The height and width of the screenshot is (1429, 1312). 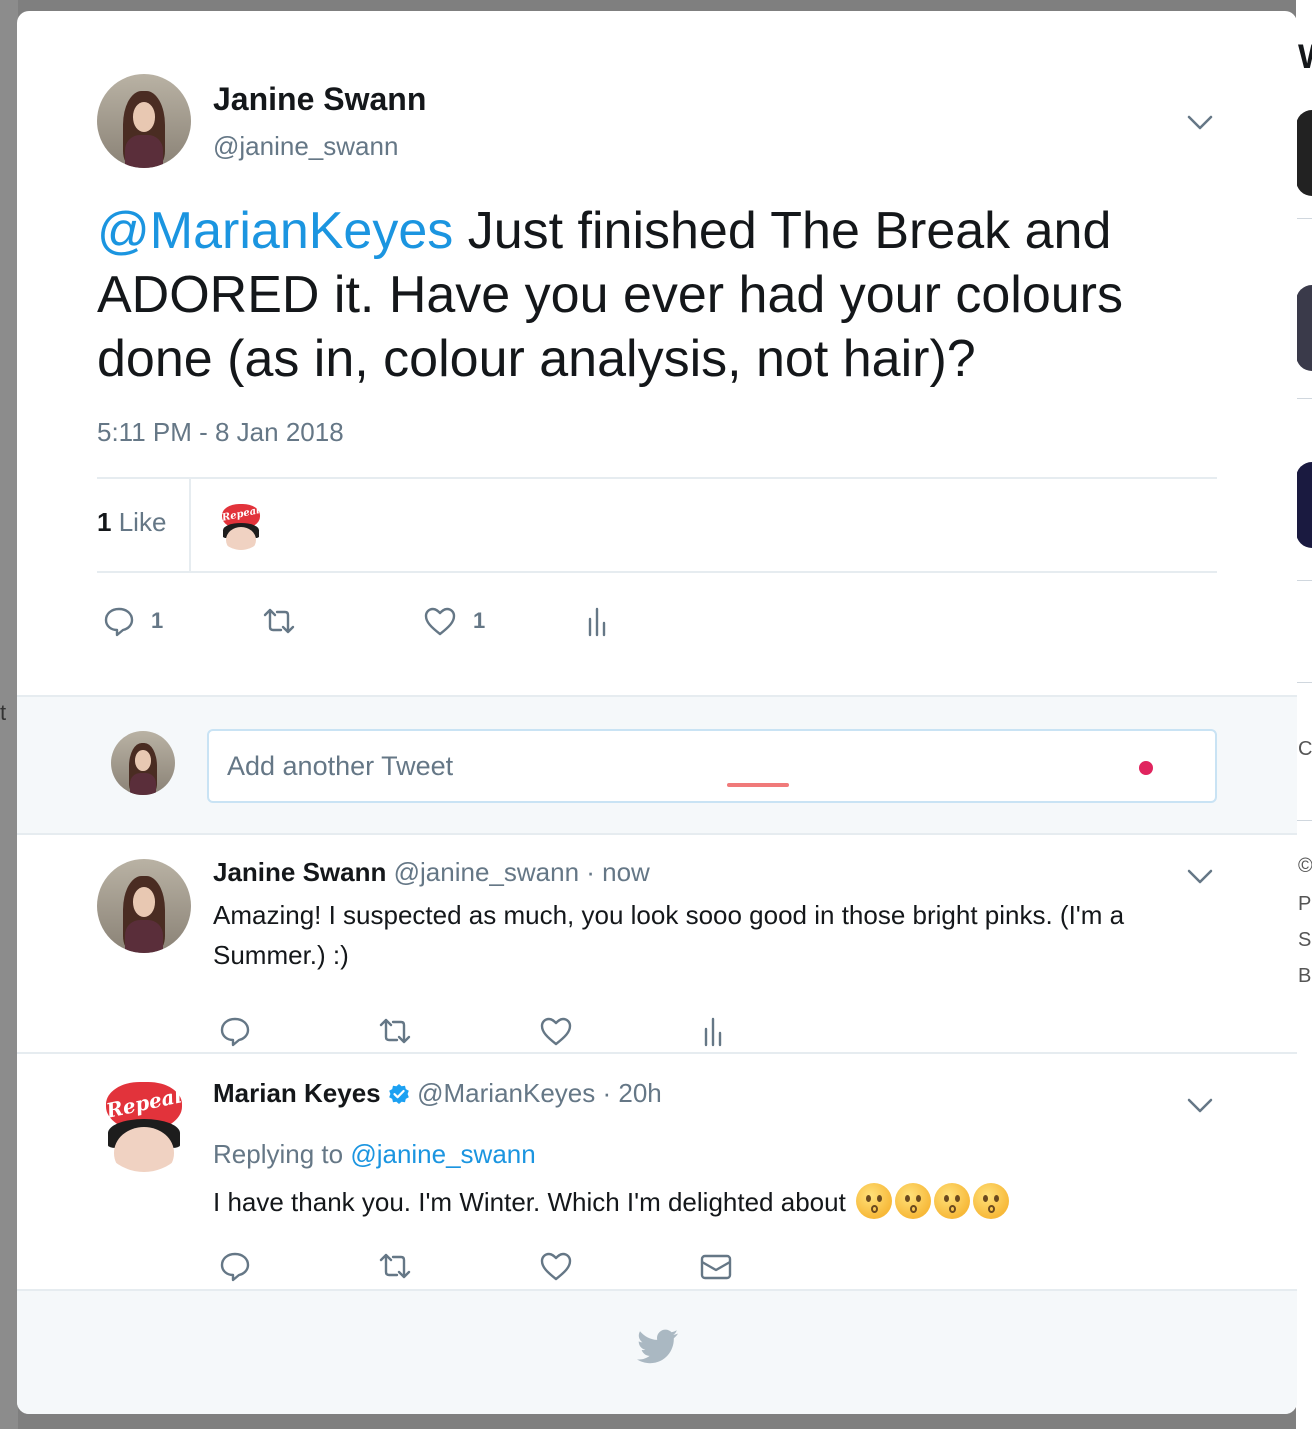 What do you see at coordinates (657, 1346) in the screenshot?
I see `twitter-bird-icon` at bounding box center [657, 1346].